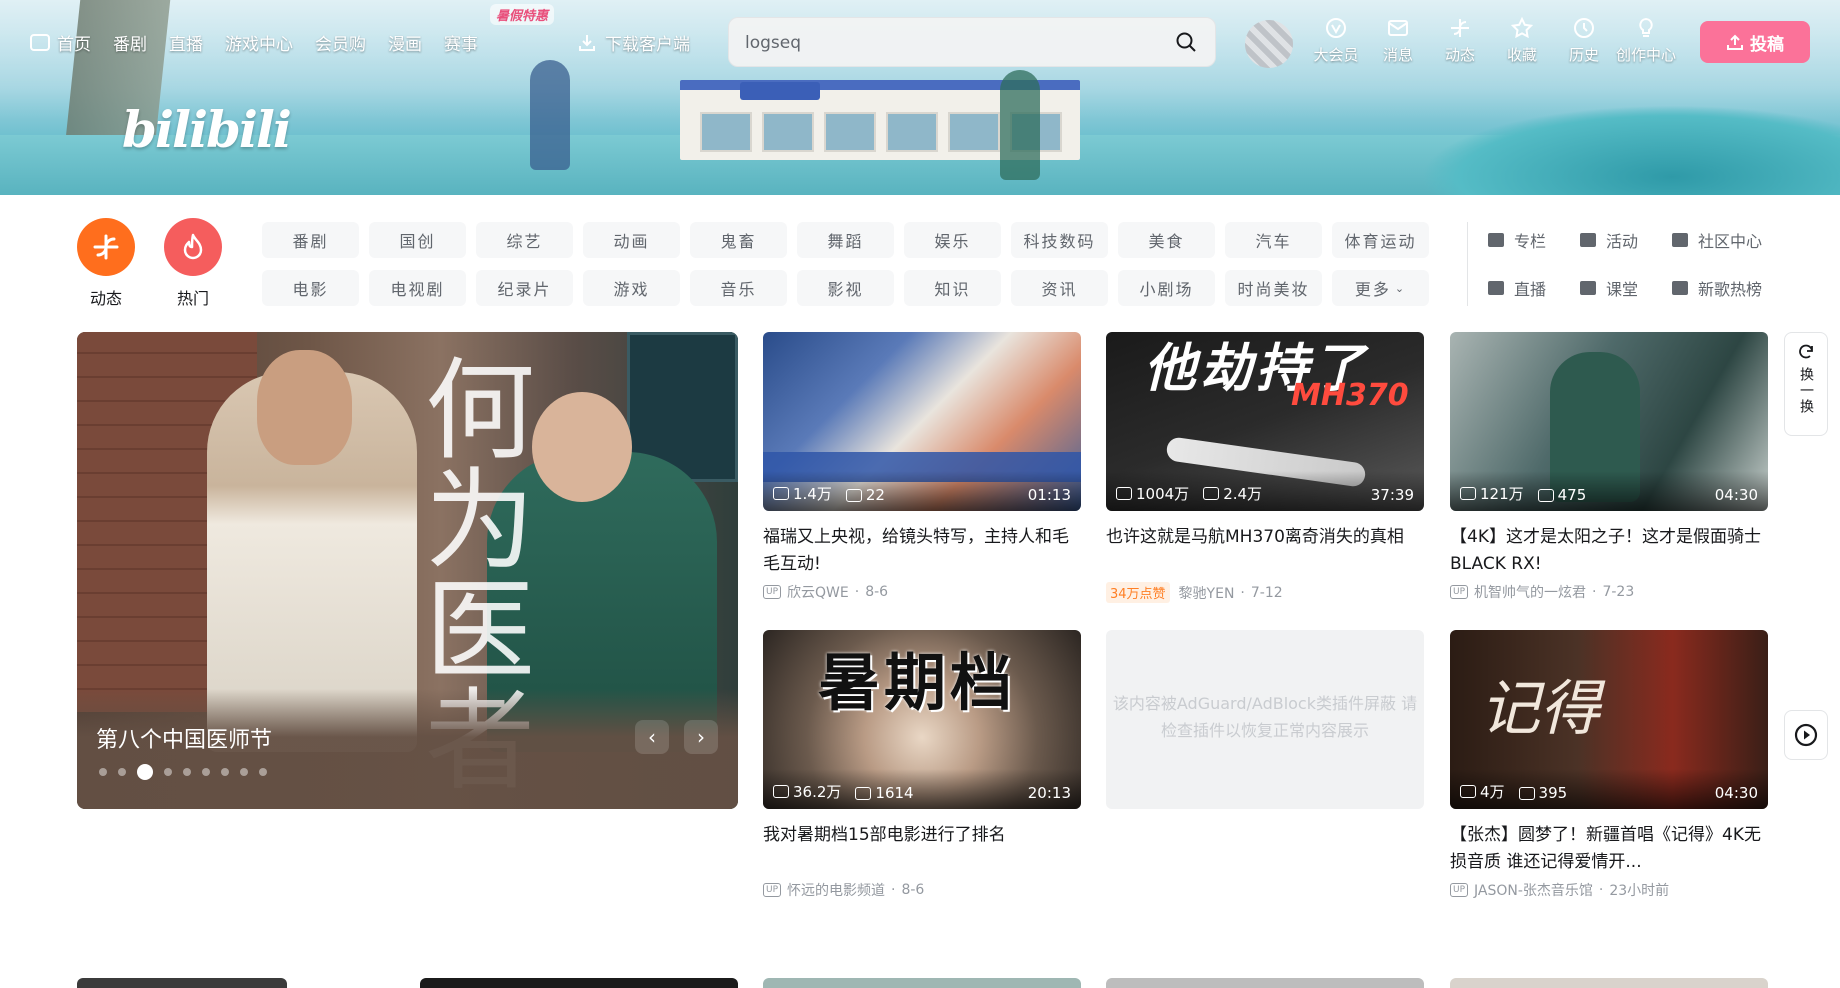 This screenshot has width=1840, height=988. I want to click on link-activity: 活动, so click(1626, 240).